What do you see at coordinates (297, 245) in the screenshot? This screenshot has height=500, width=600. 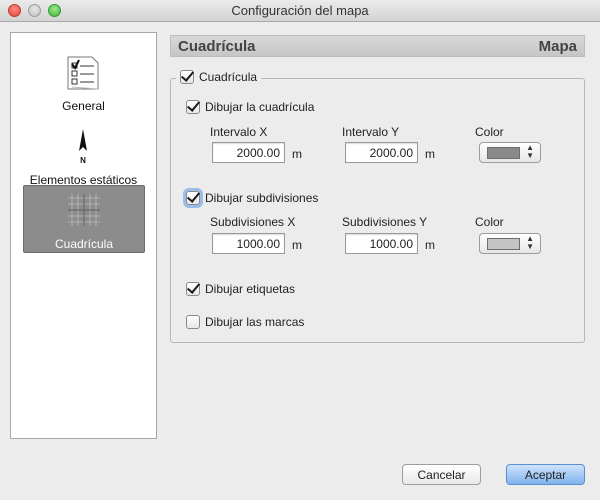 I see `subdivisions-x-unit: m` at bounding box center [297, 245].